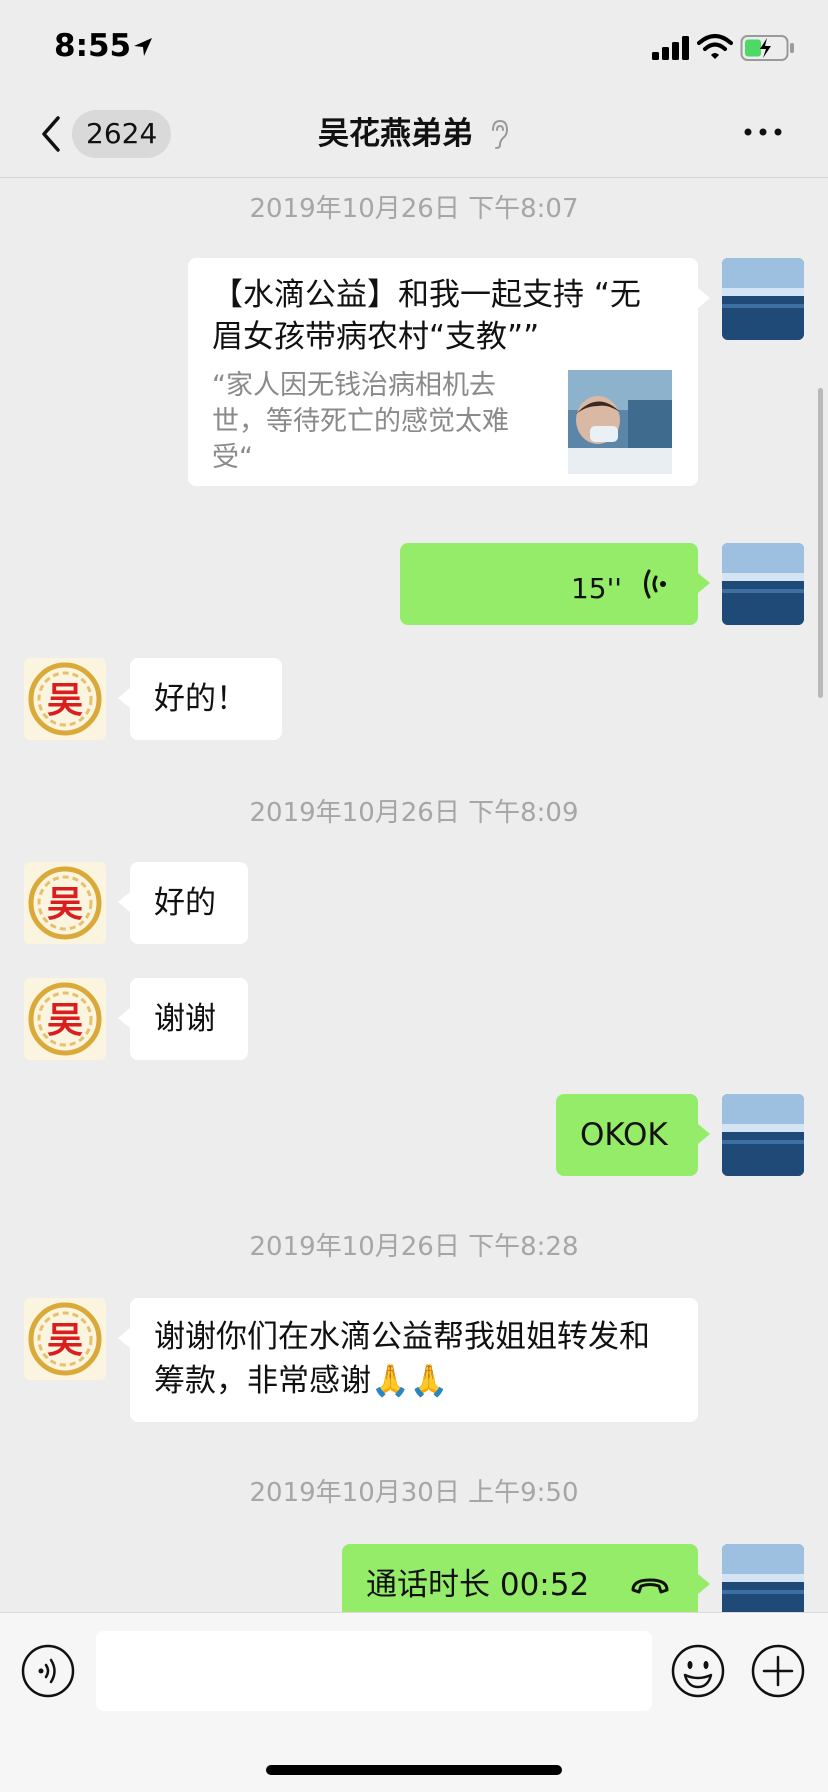  I want to click on incoming-message: 谢谢, so click(183, 1019).